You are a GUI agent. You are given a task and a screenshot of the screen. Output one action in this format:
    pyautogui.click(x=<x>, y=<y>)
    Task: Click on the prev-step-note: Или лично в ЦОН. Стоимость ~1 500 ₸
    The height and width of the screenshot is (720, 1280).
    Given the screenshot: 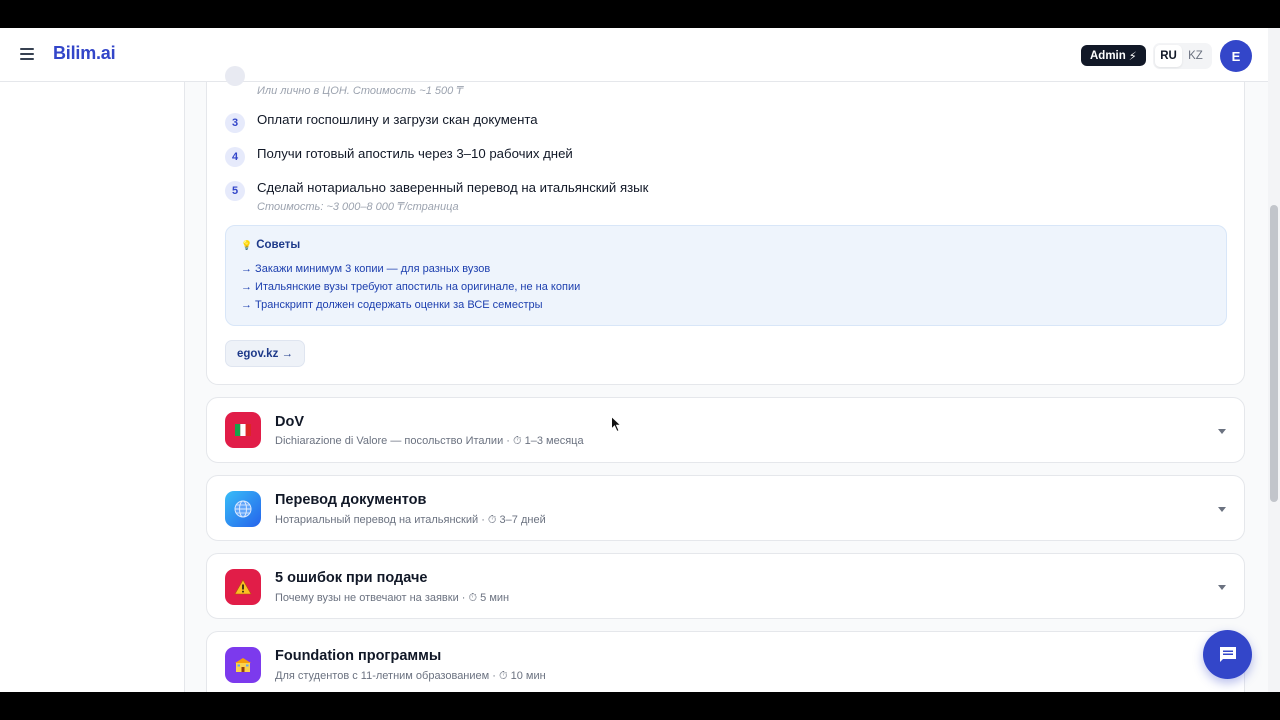 What is the action you would take?
    pyautogui.click(x=360, y=91)
    